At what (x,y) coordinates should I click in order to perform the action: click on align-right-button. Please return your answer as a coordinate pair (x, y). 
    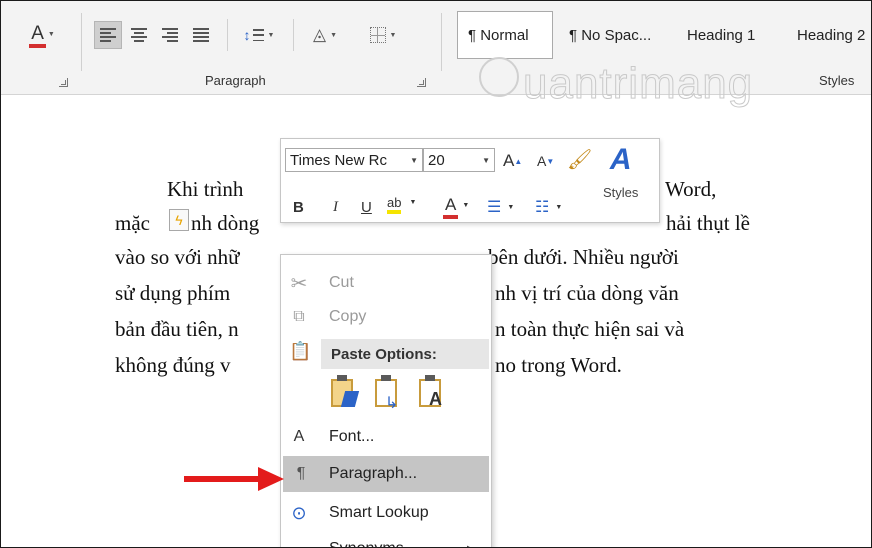
    Looking at the image, I should click on (170, 35).